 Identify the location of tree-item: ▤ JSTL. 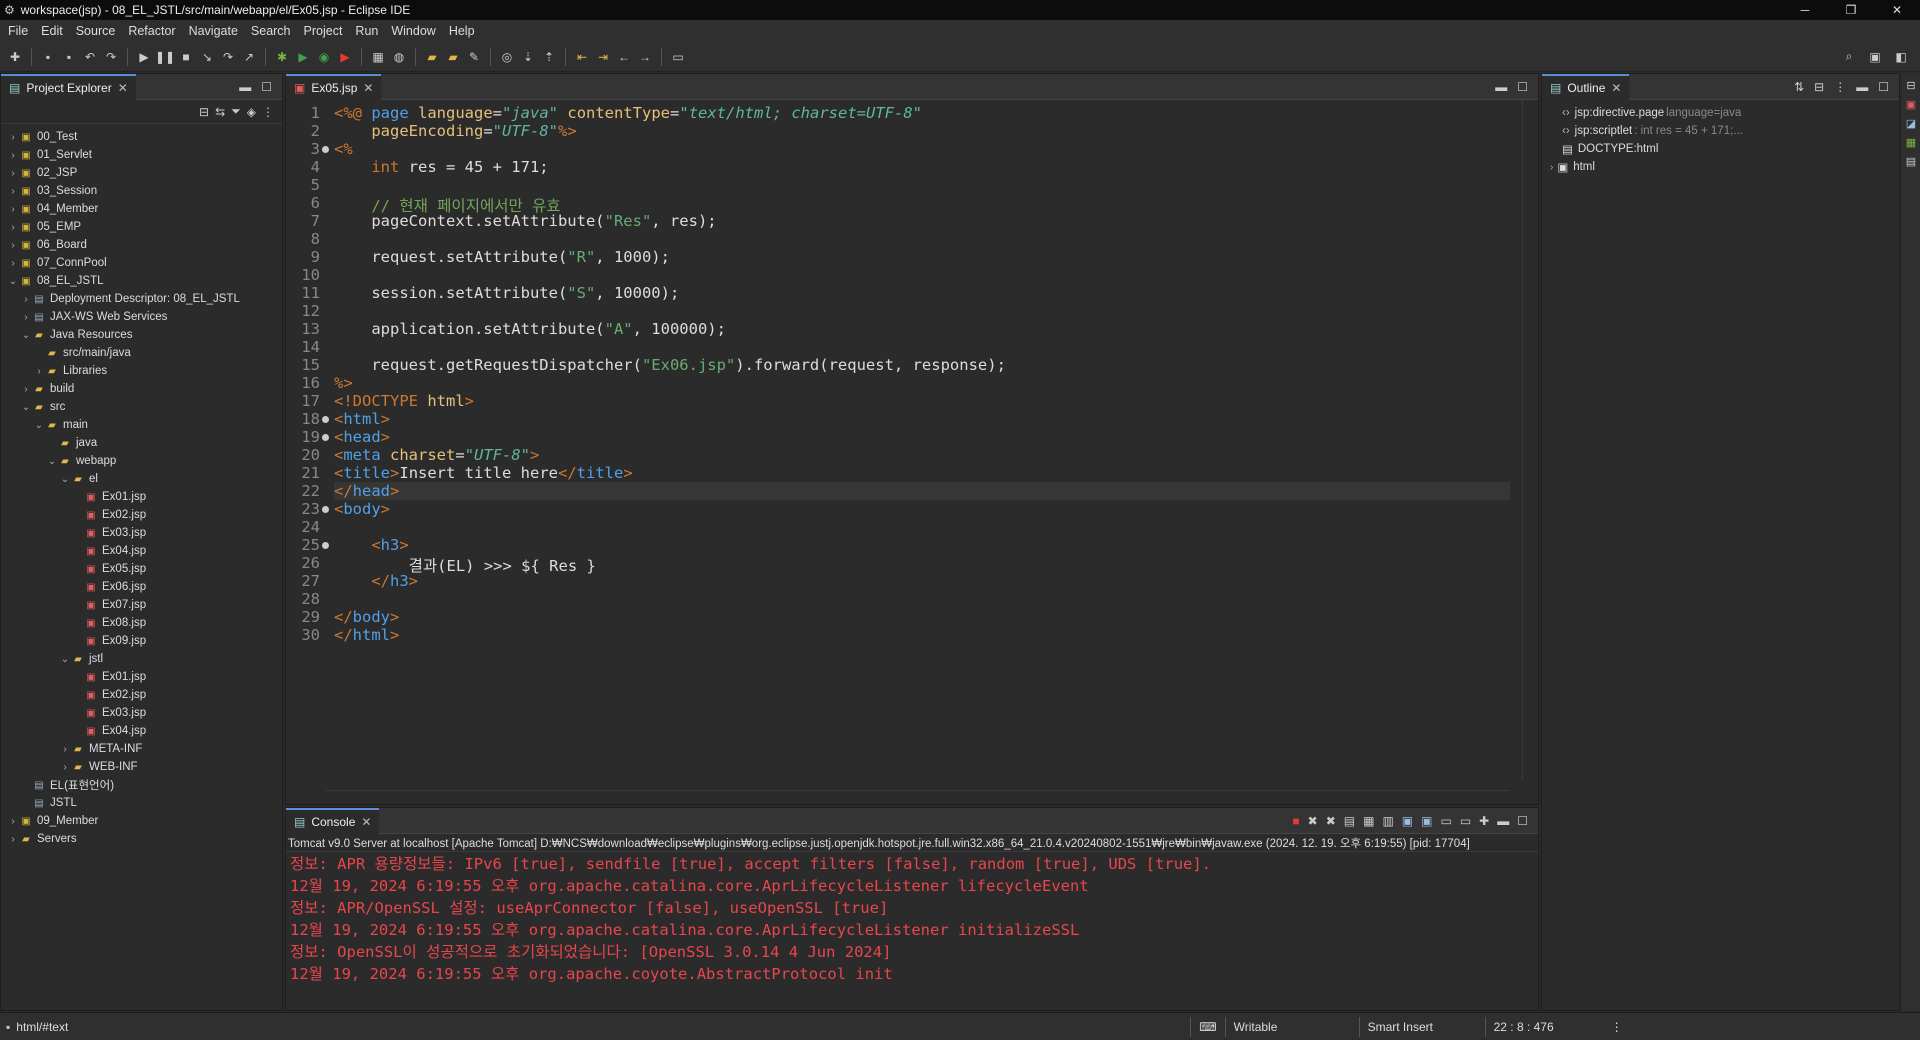
(141, 803).